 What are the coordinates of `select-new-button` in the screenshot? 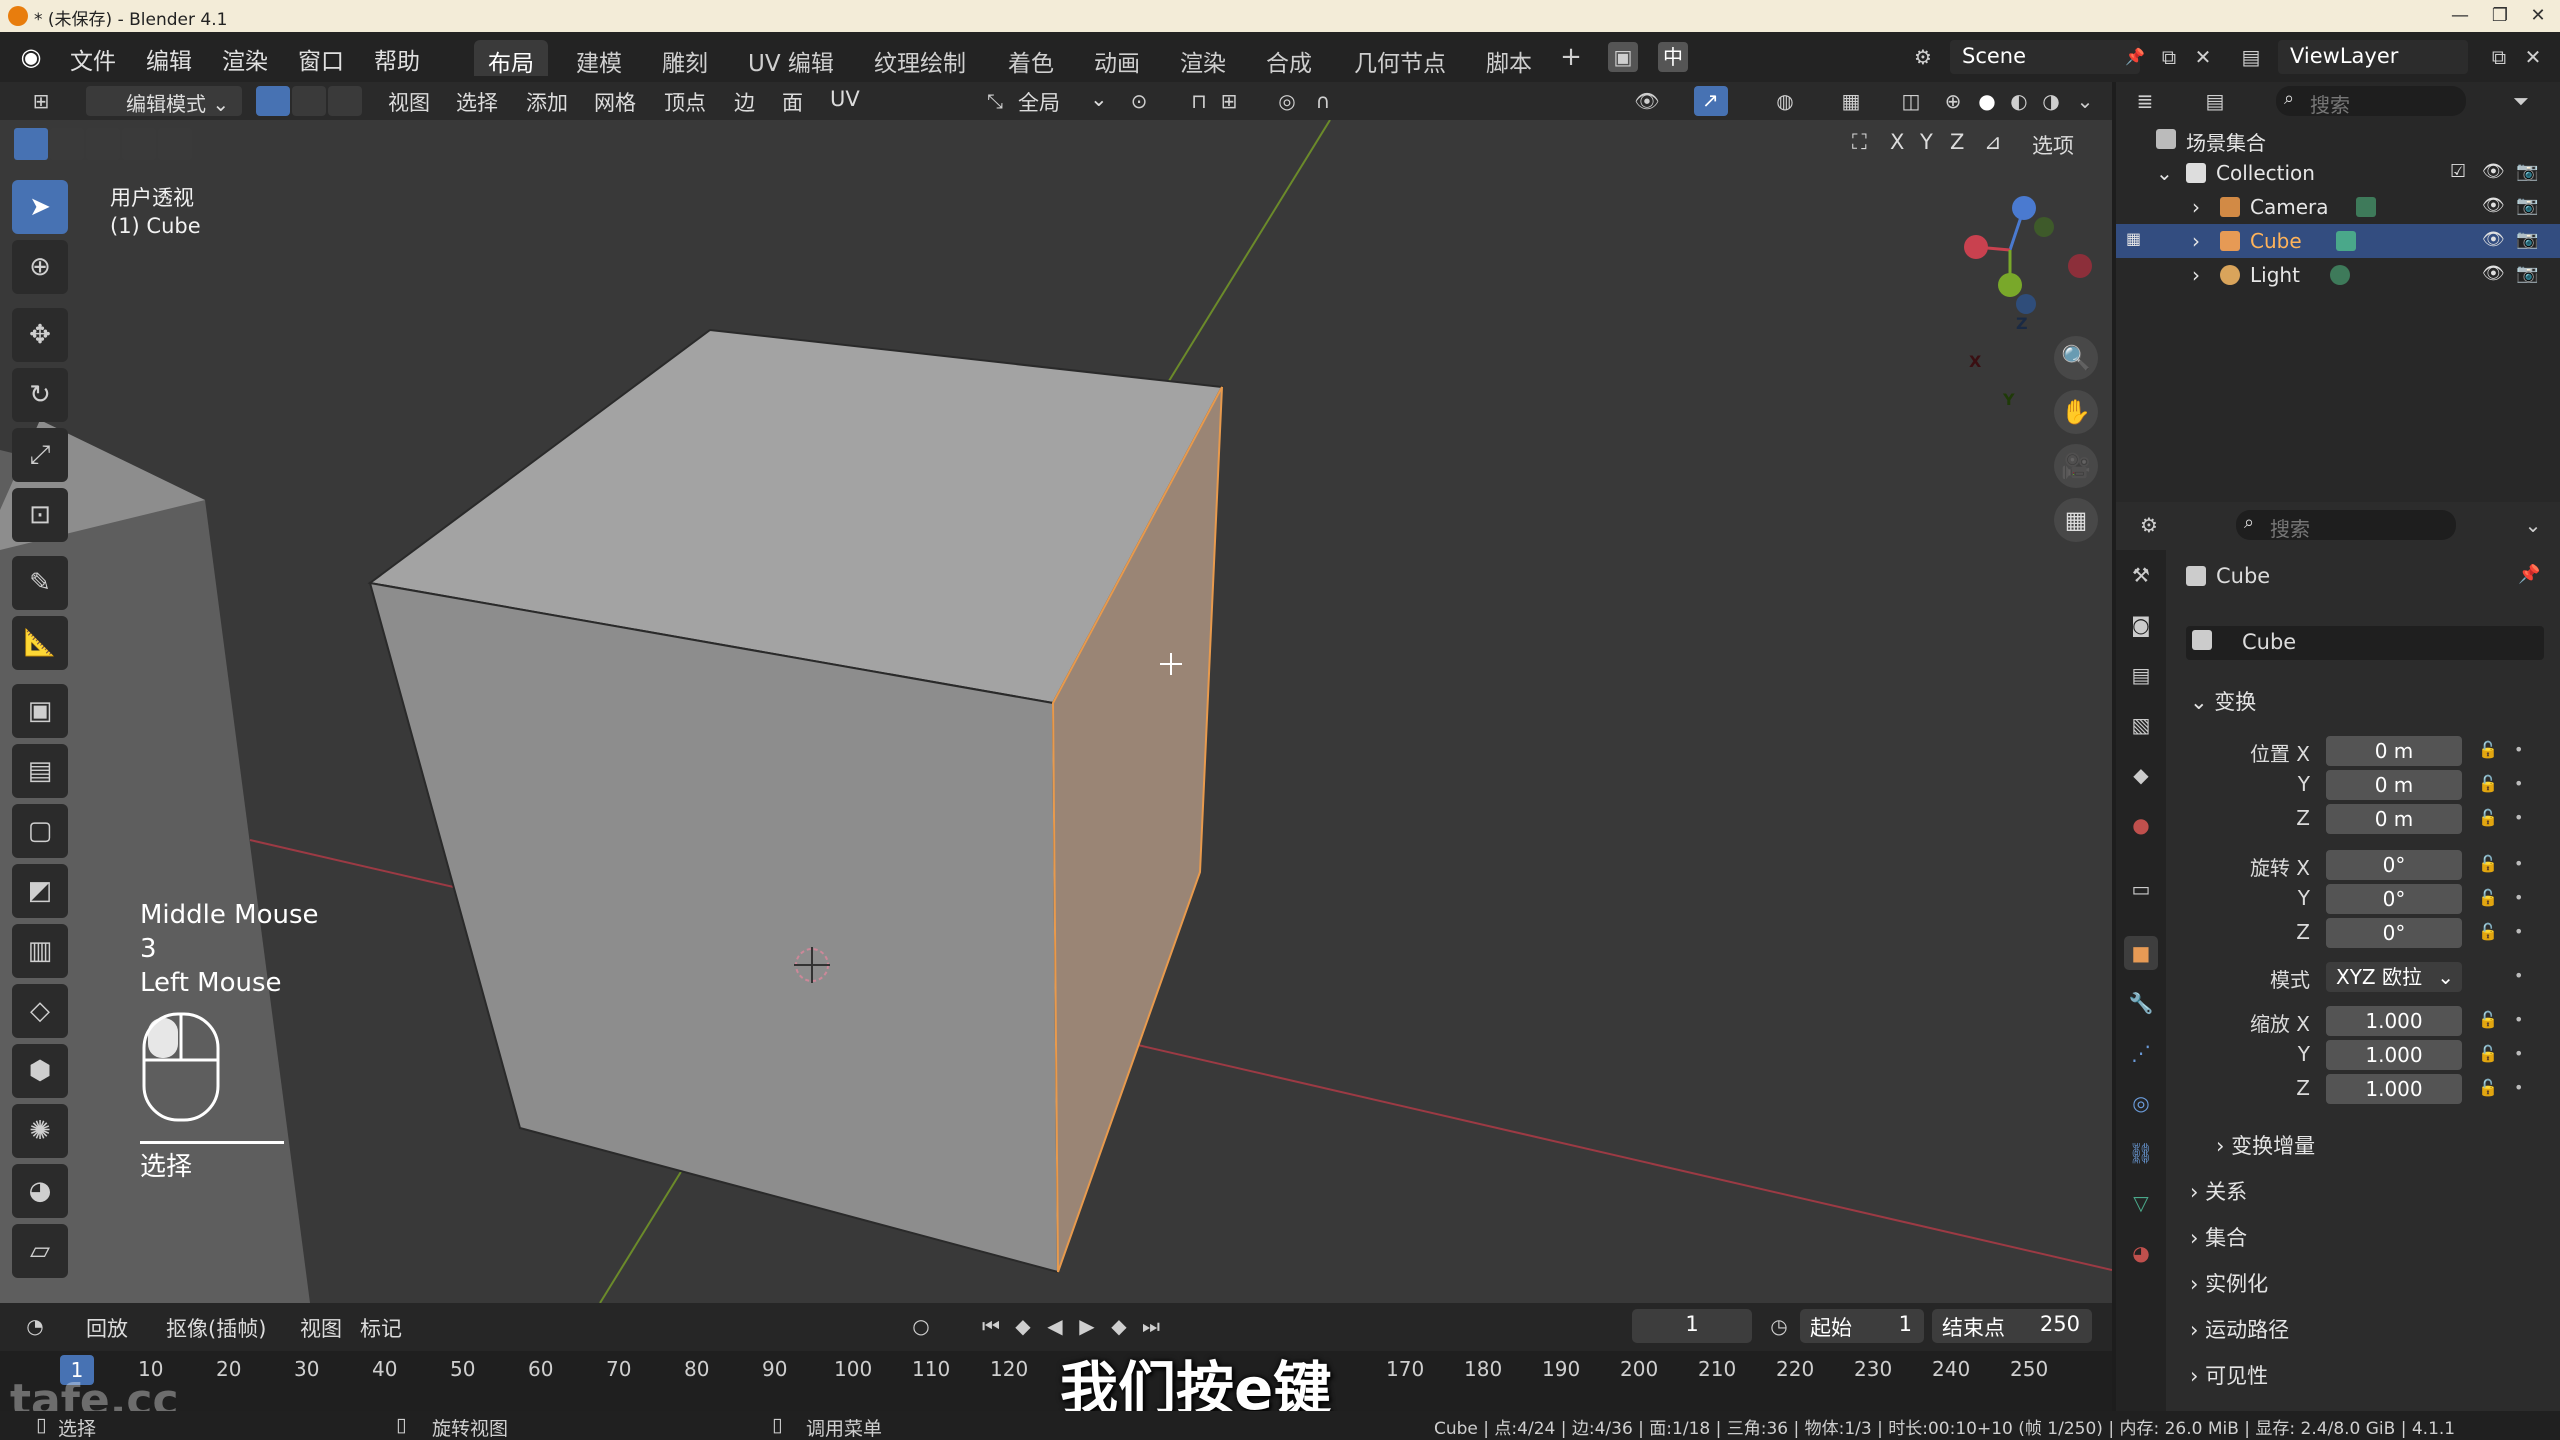 It's located at (31, 144).